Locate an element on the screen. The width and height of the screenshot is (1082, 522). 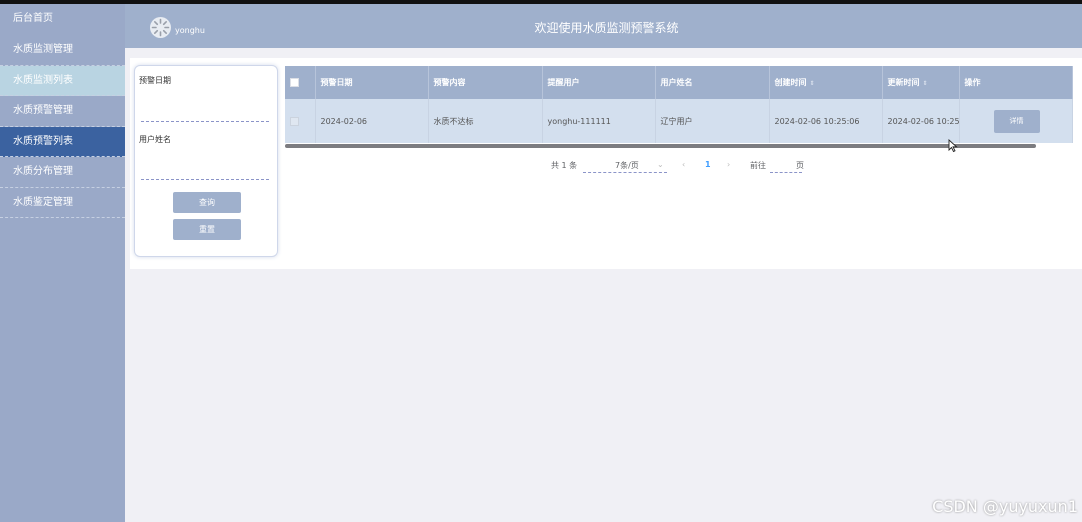
column-header-sortable: 创建时间 ⇕ is located at coordinates (826, 82).